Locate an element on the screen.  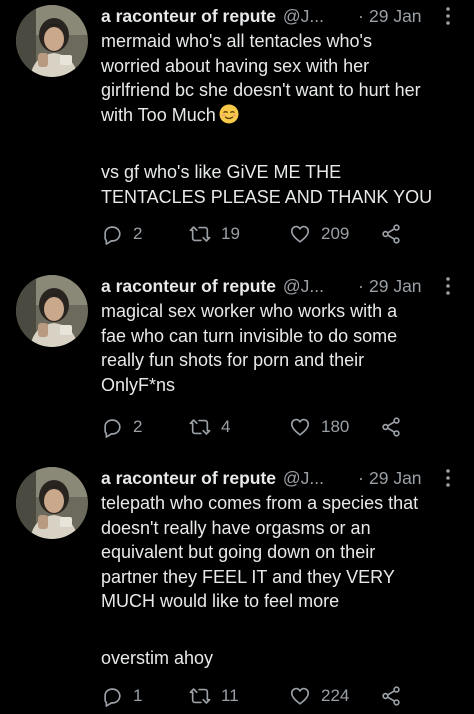
retweet-count: 11 is located at coordinates (230, 695).